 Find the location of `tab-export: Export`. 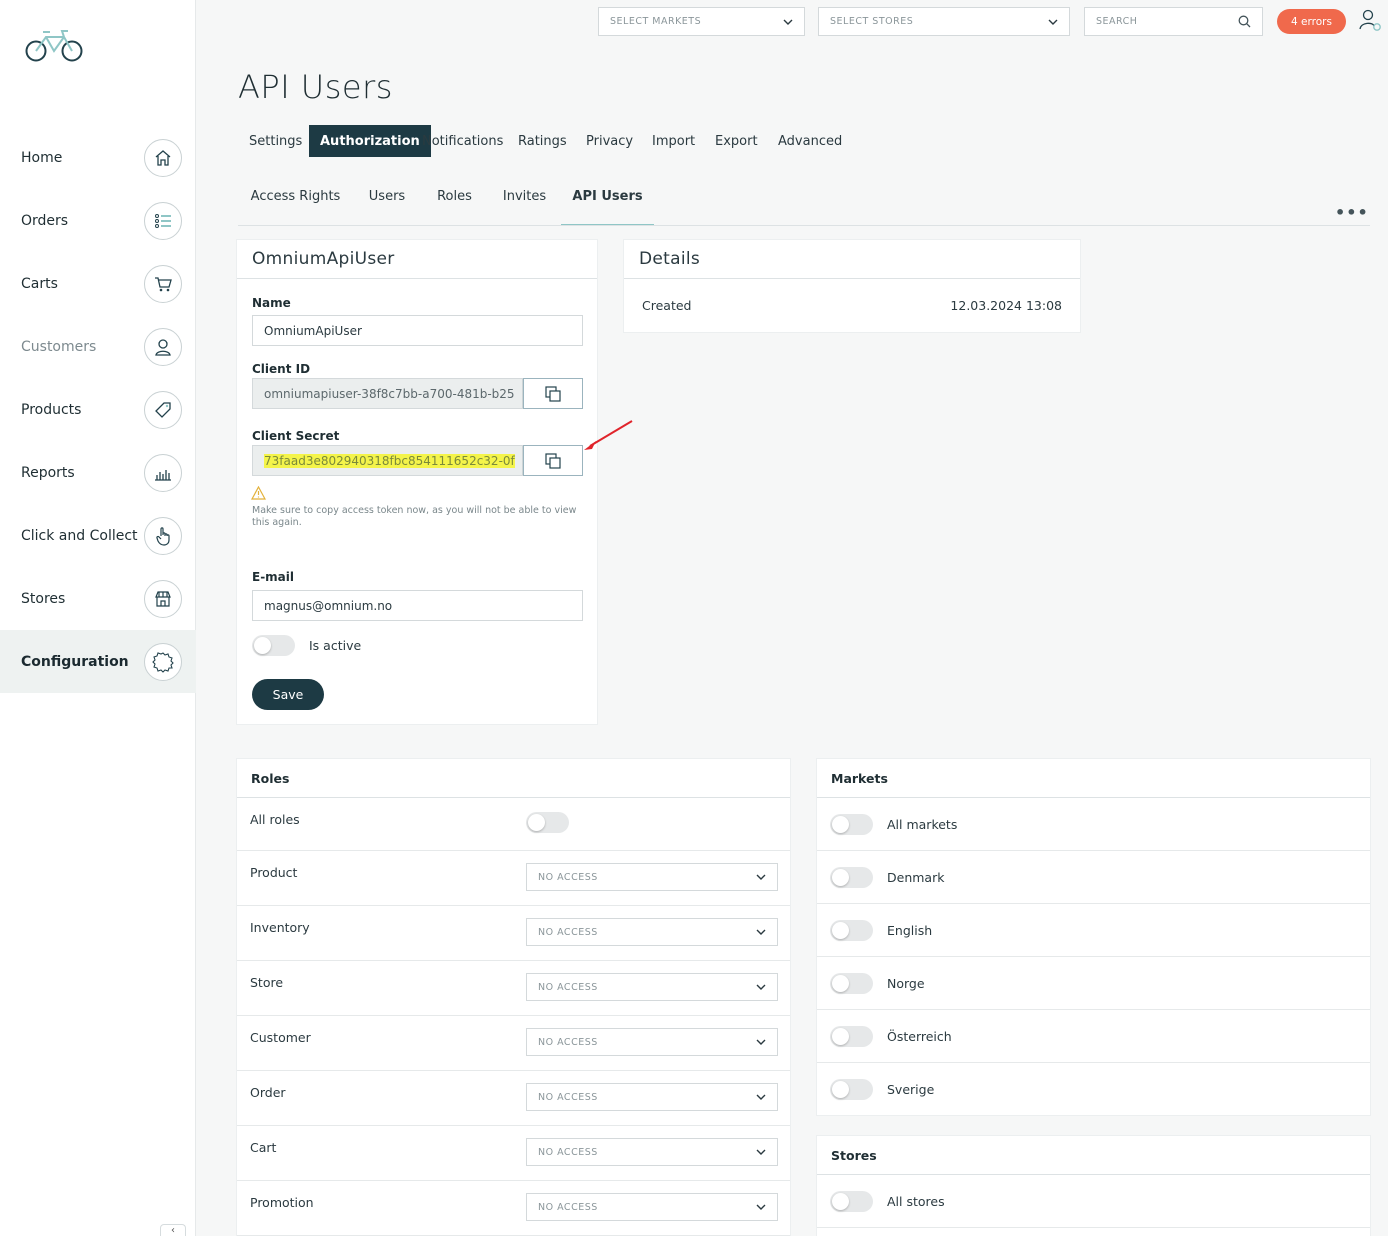

tab-export: Export is located at coordinates (736, 141).